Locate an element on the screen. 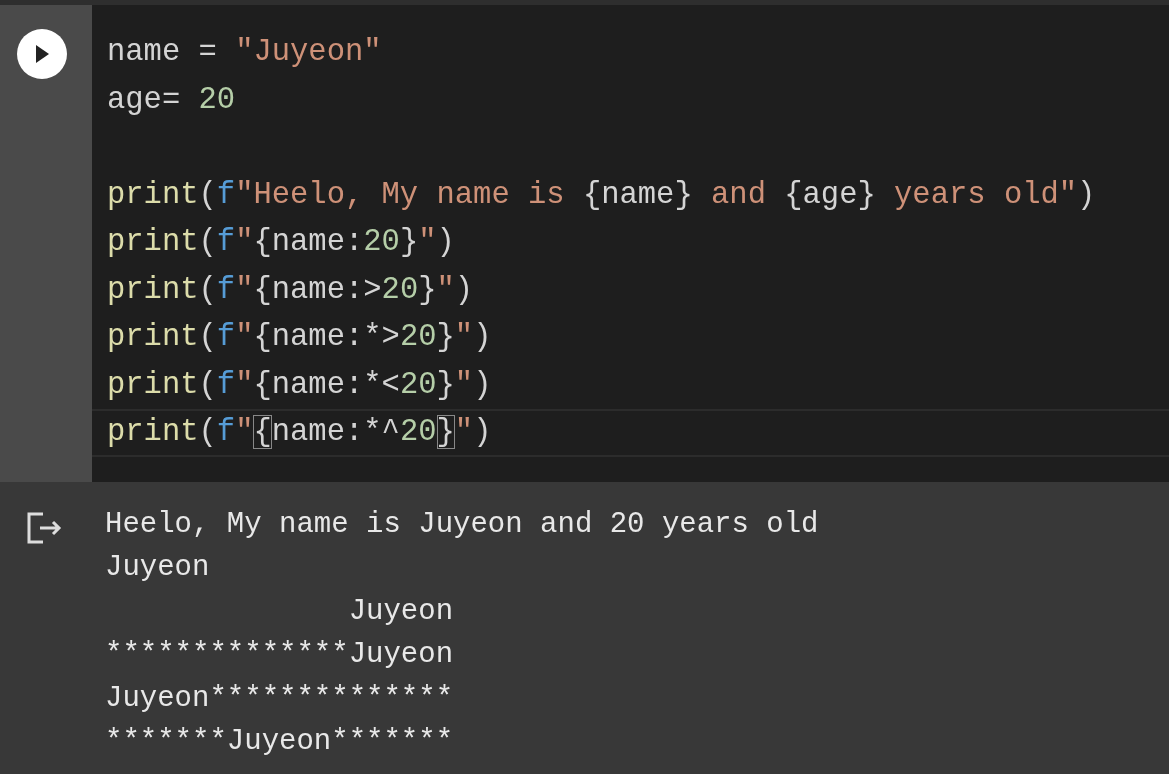  code-line: print(f"{name:*>20}") is located at coordinates (300, 337).